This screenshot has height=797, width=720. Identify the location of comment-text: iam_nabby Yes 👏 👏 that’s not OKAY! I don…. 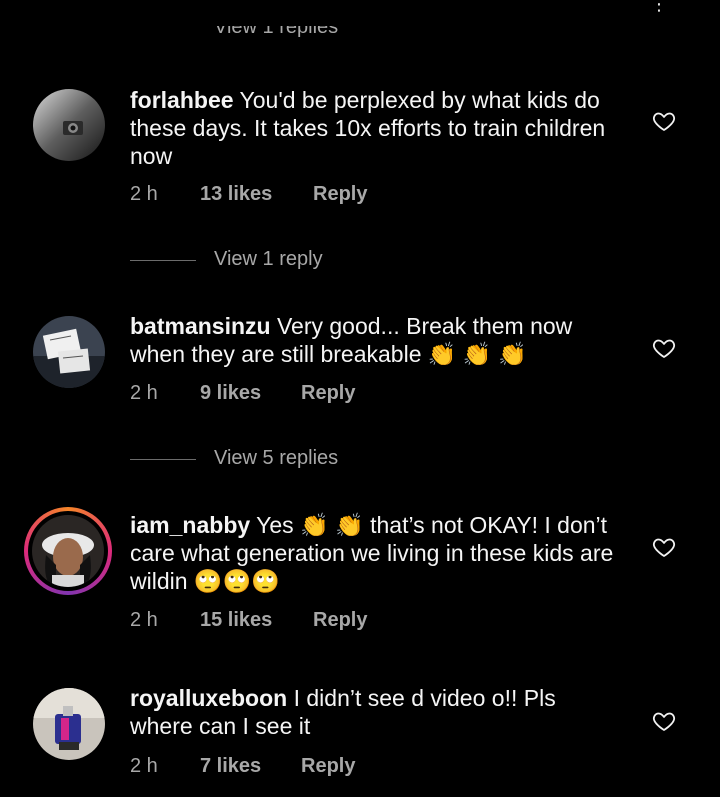
(375, 553).